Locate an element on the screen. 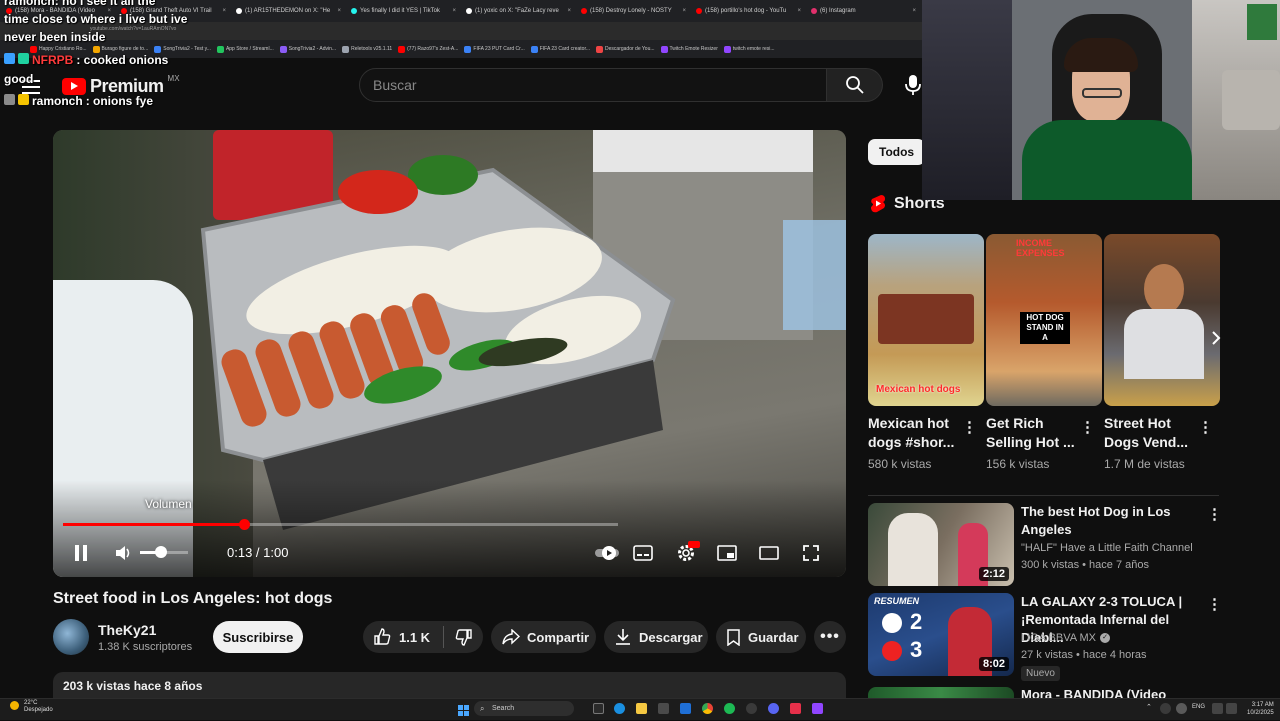  input-language: ENG is located at coordinates (1198, 707).